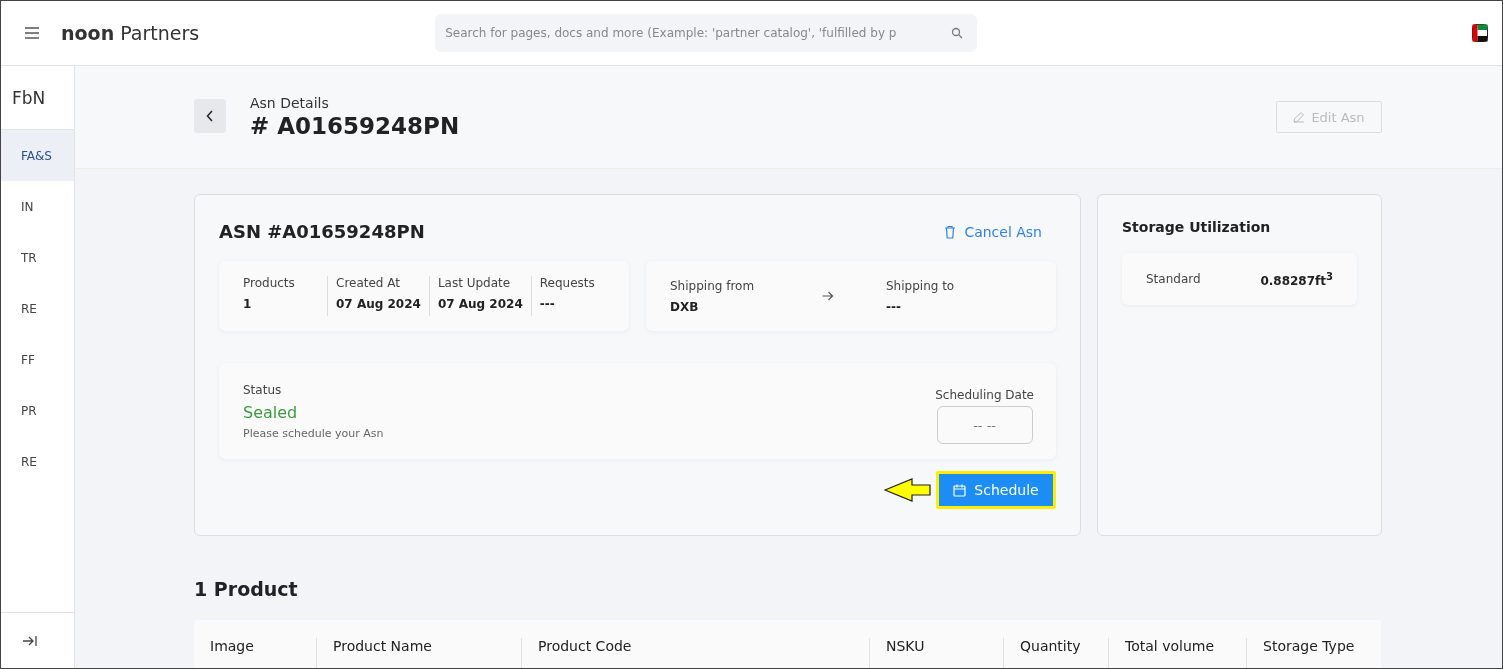  I want to click on field-label: Shipping from, so click(713, 285).